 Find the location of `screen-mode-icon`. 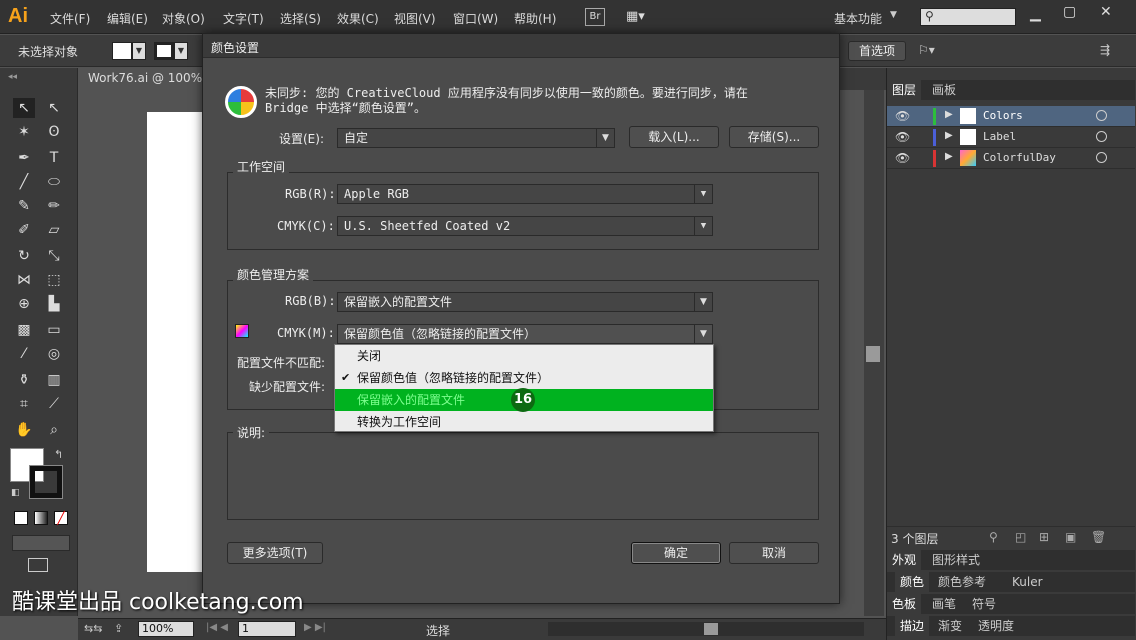

screen-mode-icon is located at coordinates (38, 565).